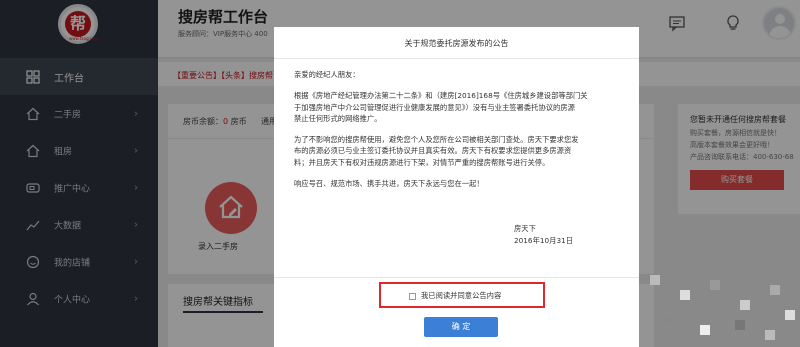 The image size is (800, 347). Describe the element at coordinates (456, 277) in the screenshot. I see `divider` at that location.